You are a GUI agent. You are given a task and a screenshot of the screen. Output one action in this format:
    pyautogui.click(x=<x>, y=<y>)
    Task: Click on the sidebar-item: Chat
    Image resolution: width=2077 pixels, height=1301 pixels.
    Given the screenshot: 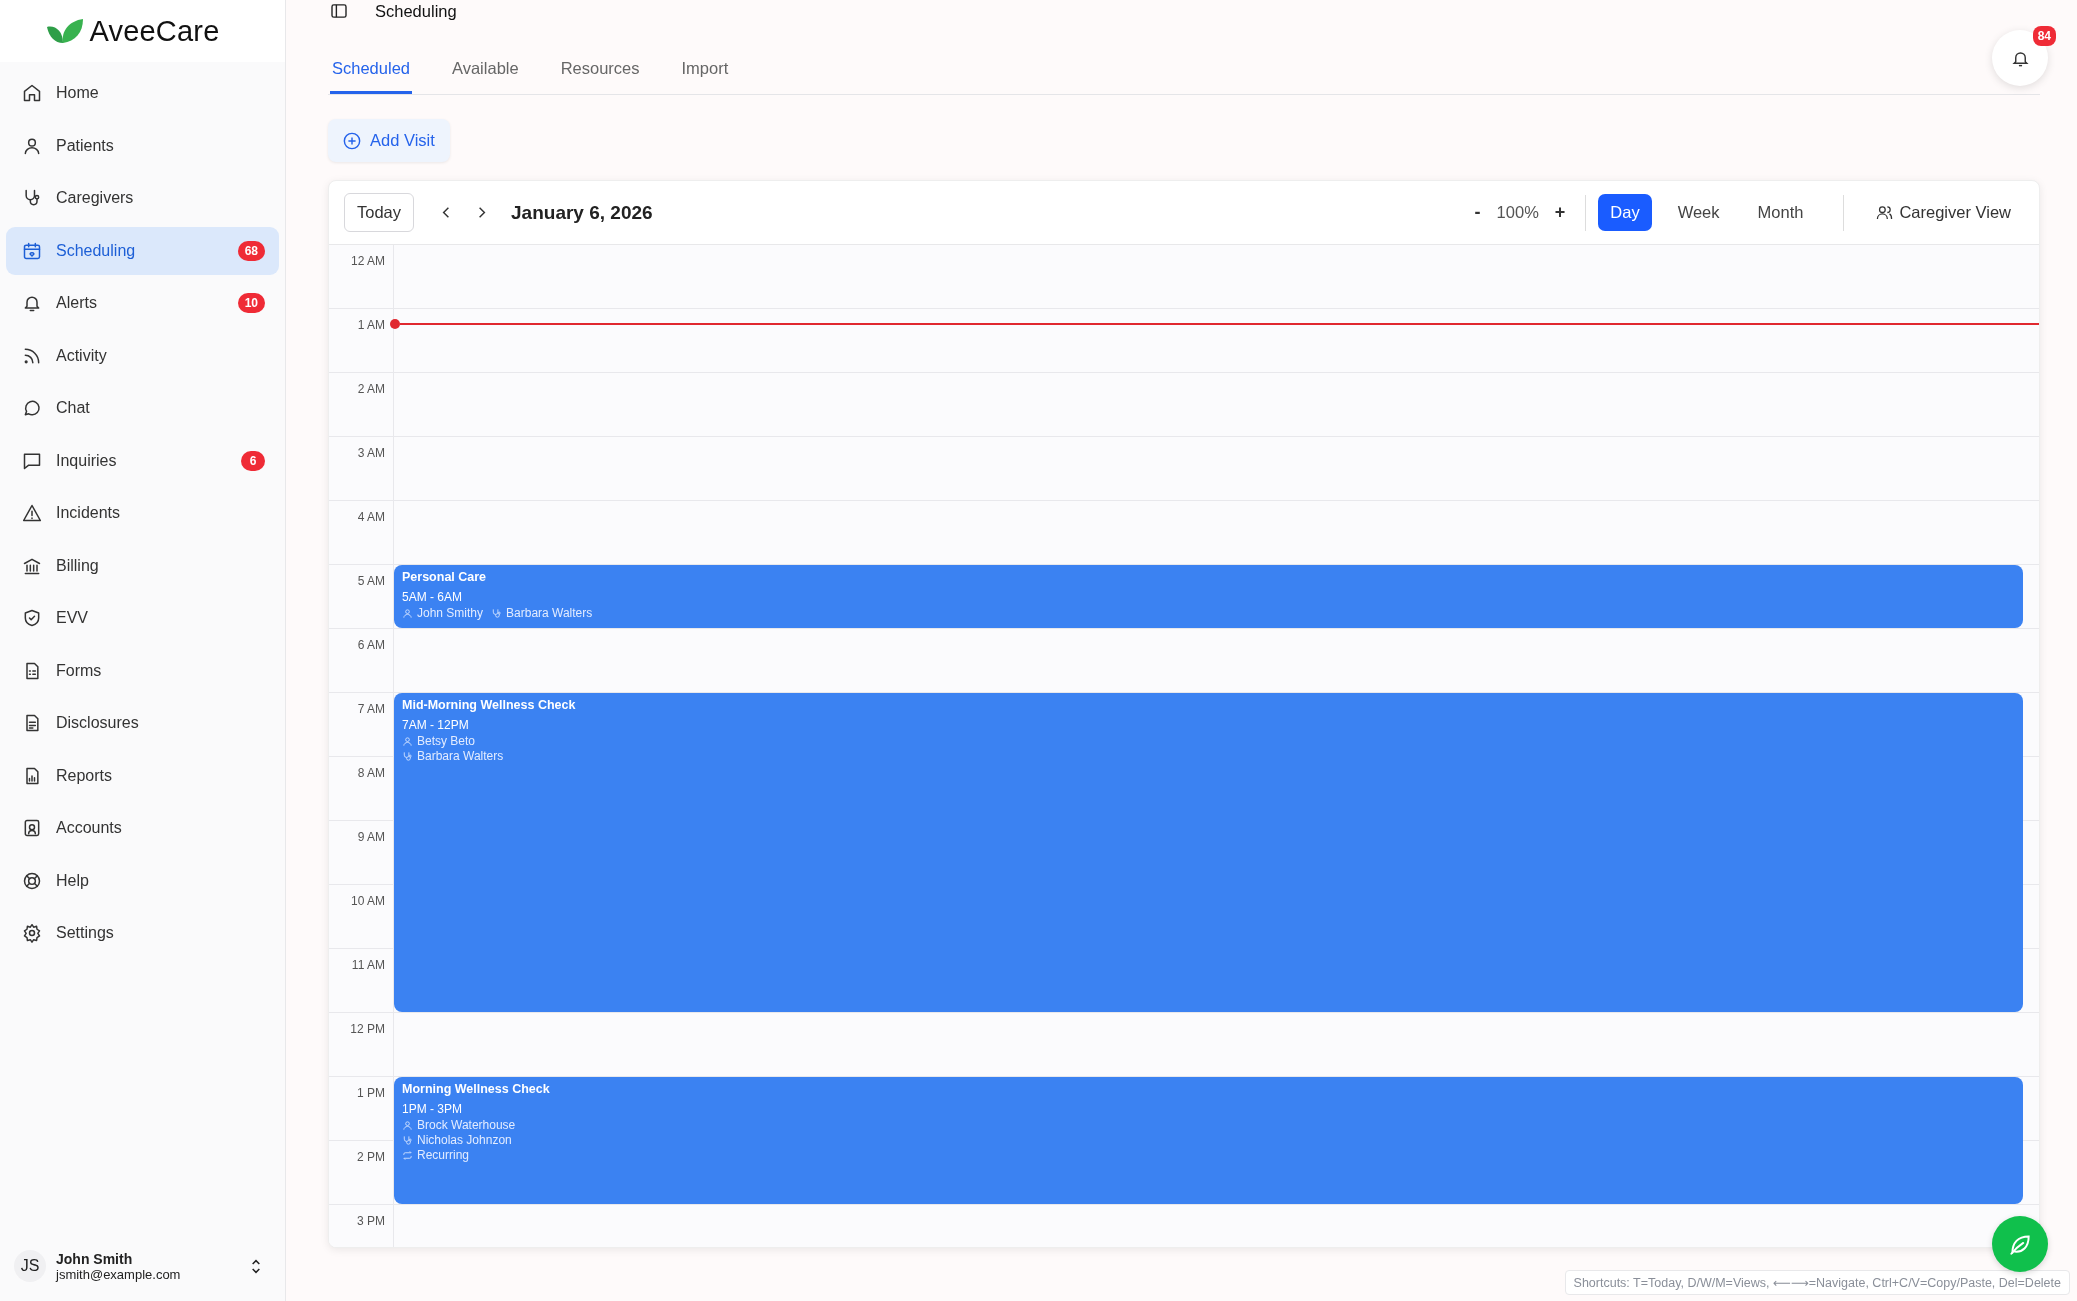 What is the action you would take?
    pyautogui.click(x=142, y=408)
    